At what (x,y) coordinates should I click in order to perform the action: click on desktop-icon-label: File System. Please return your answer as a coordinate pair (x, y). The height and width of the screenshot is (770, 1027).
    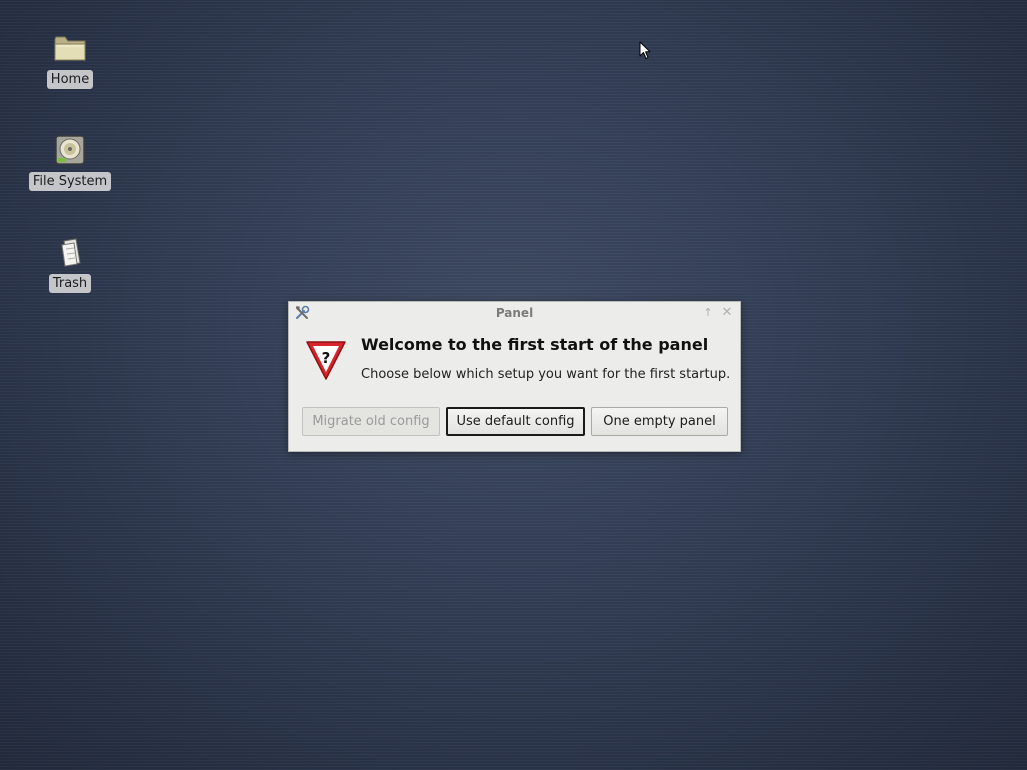
    Looking at the image, I should click on (70, 181).